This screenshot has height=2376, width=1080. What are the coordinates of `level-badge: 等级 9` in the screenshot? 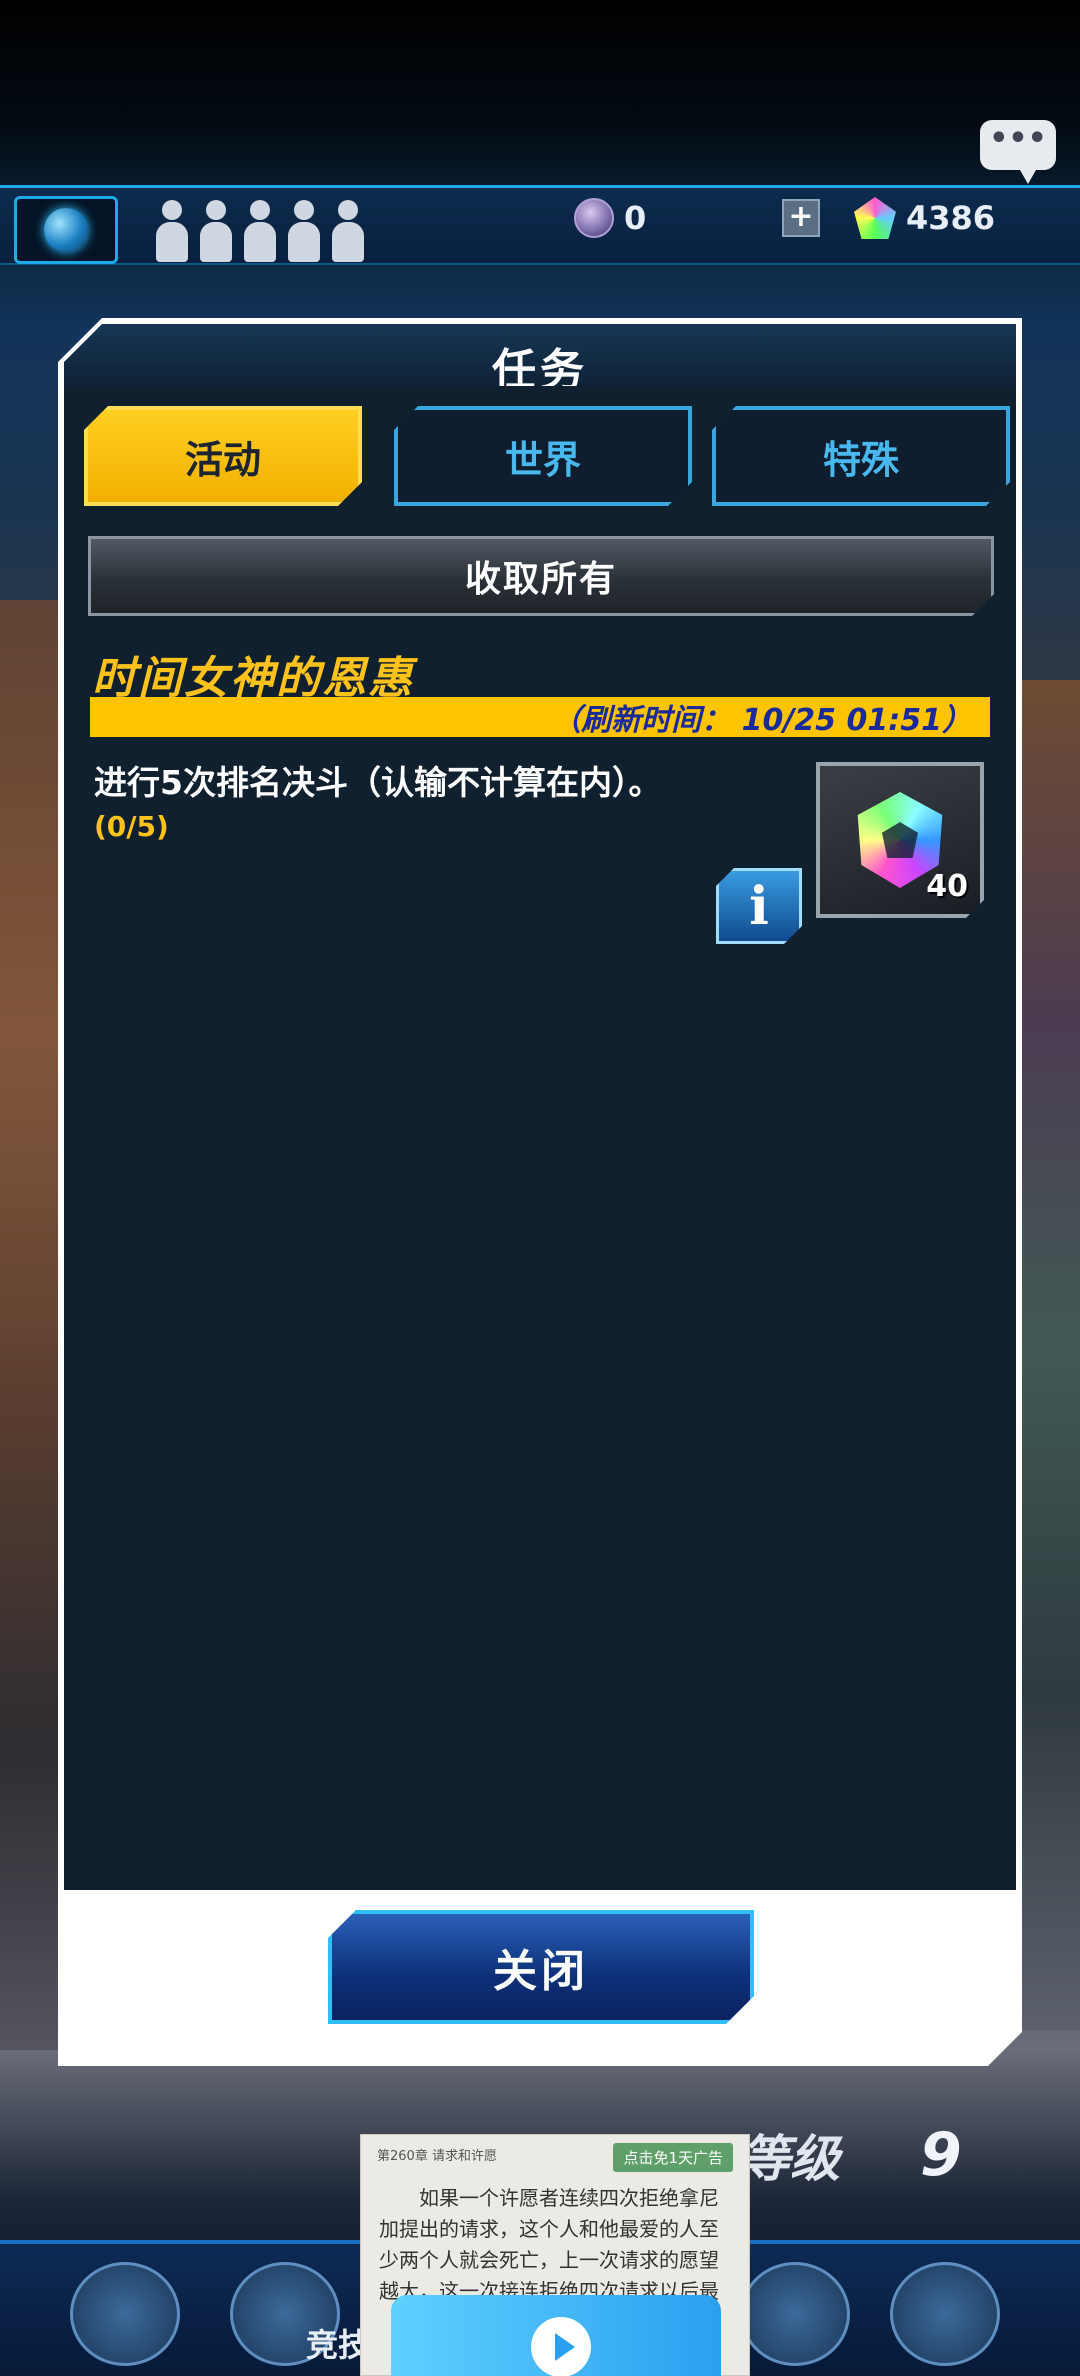 It's located at (910, 2155).